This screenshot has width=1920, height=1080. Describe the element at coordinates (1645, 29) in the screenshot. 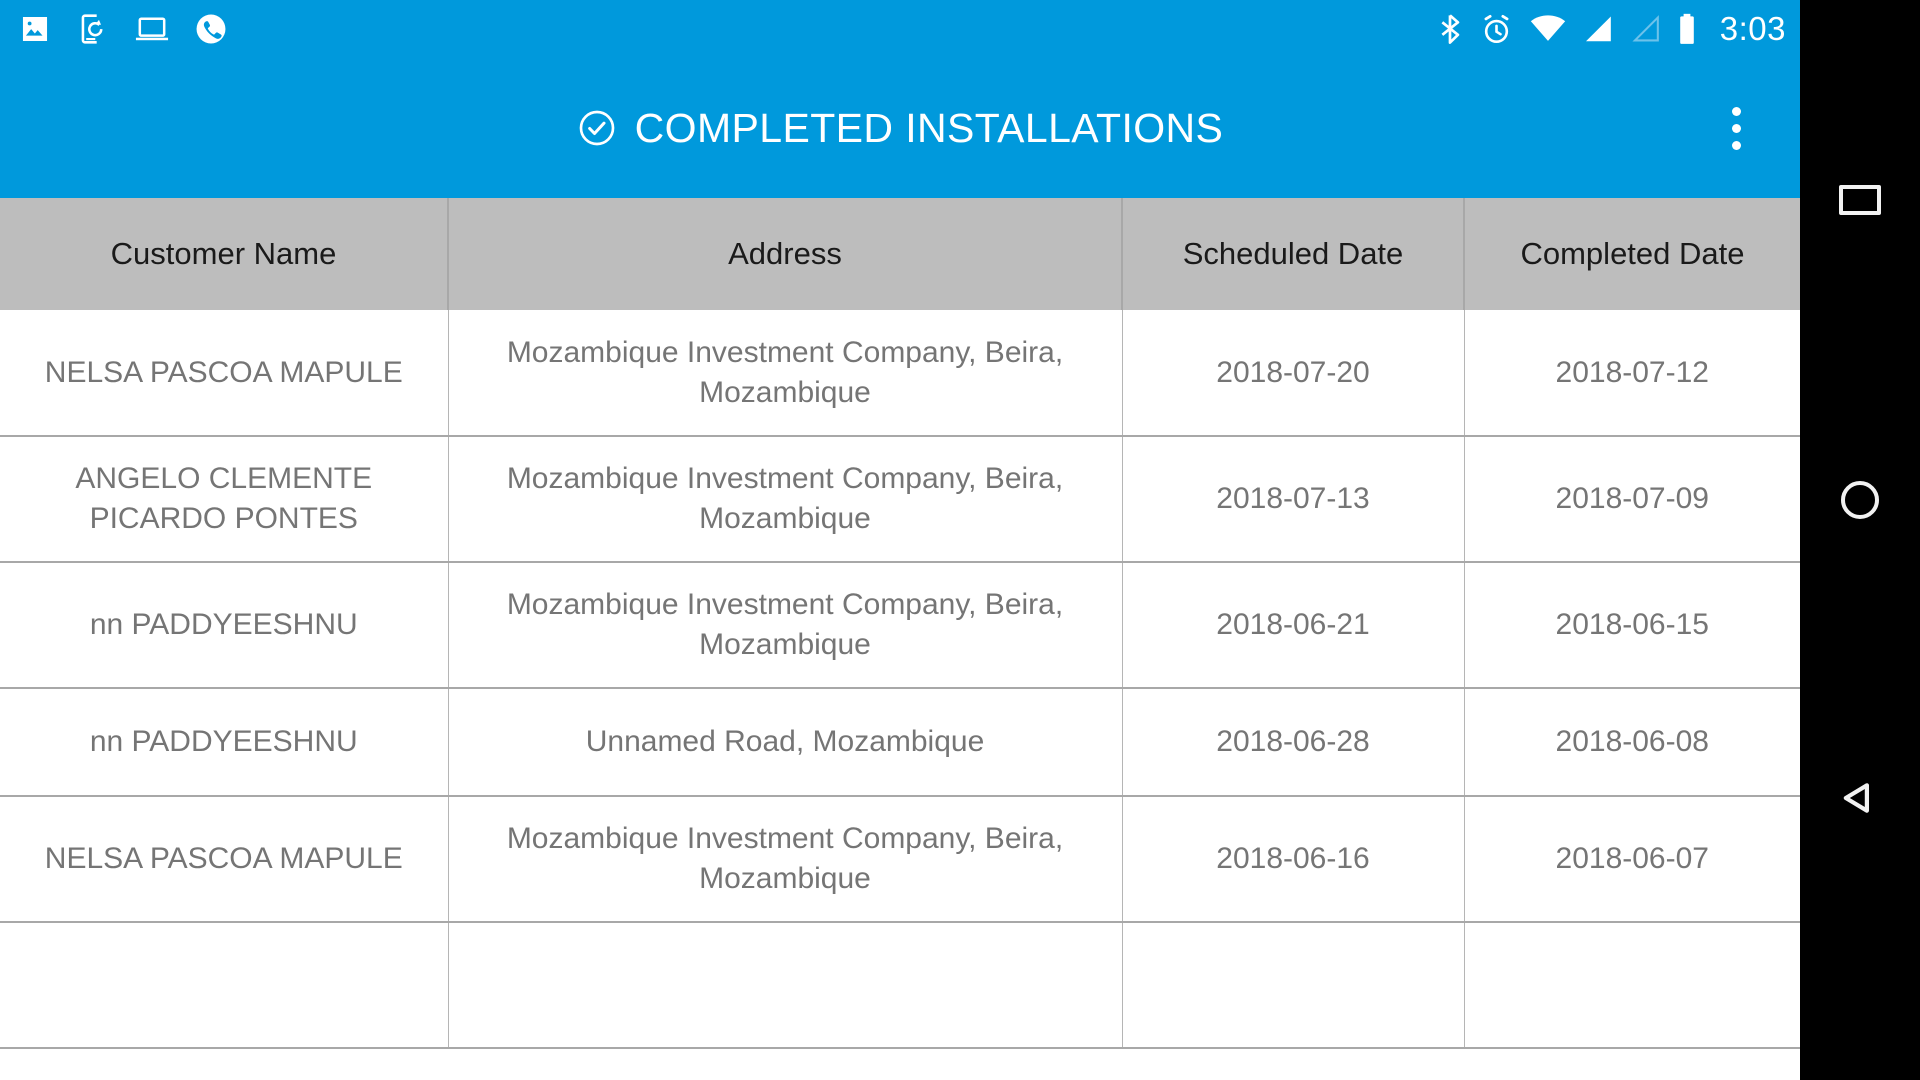

I see `signal-empty-icon` at that location.